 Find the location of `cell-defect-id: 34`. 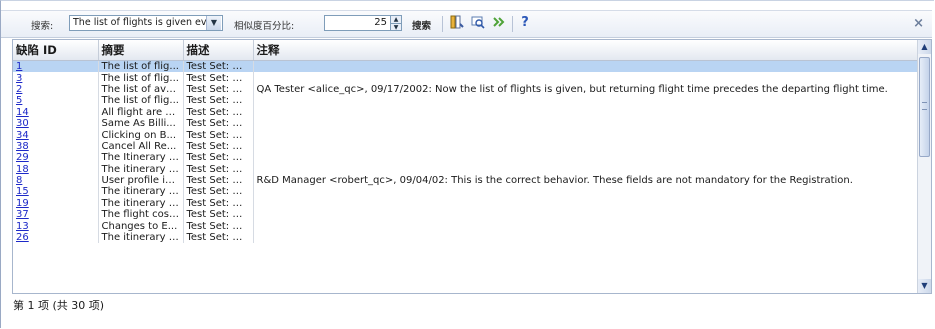

cell-defect-id: 34 is located at coordinates (56, 135).